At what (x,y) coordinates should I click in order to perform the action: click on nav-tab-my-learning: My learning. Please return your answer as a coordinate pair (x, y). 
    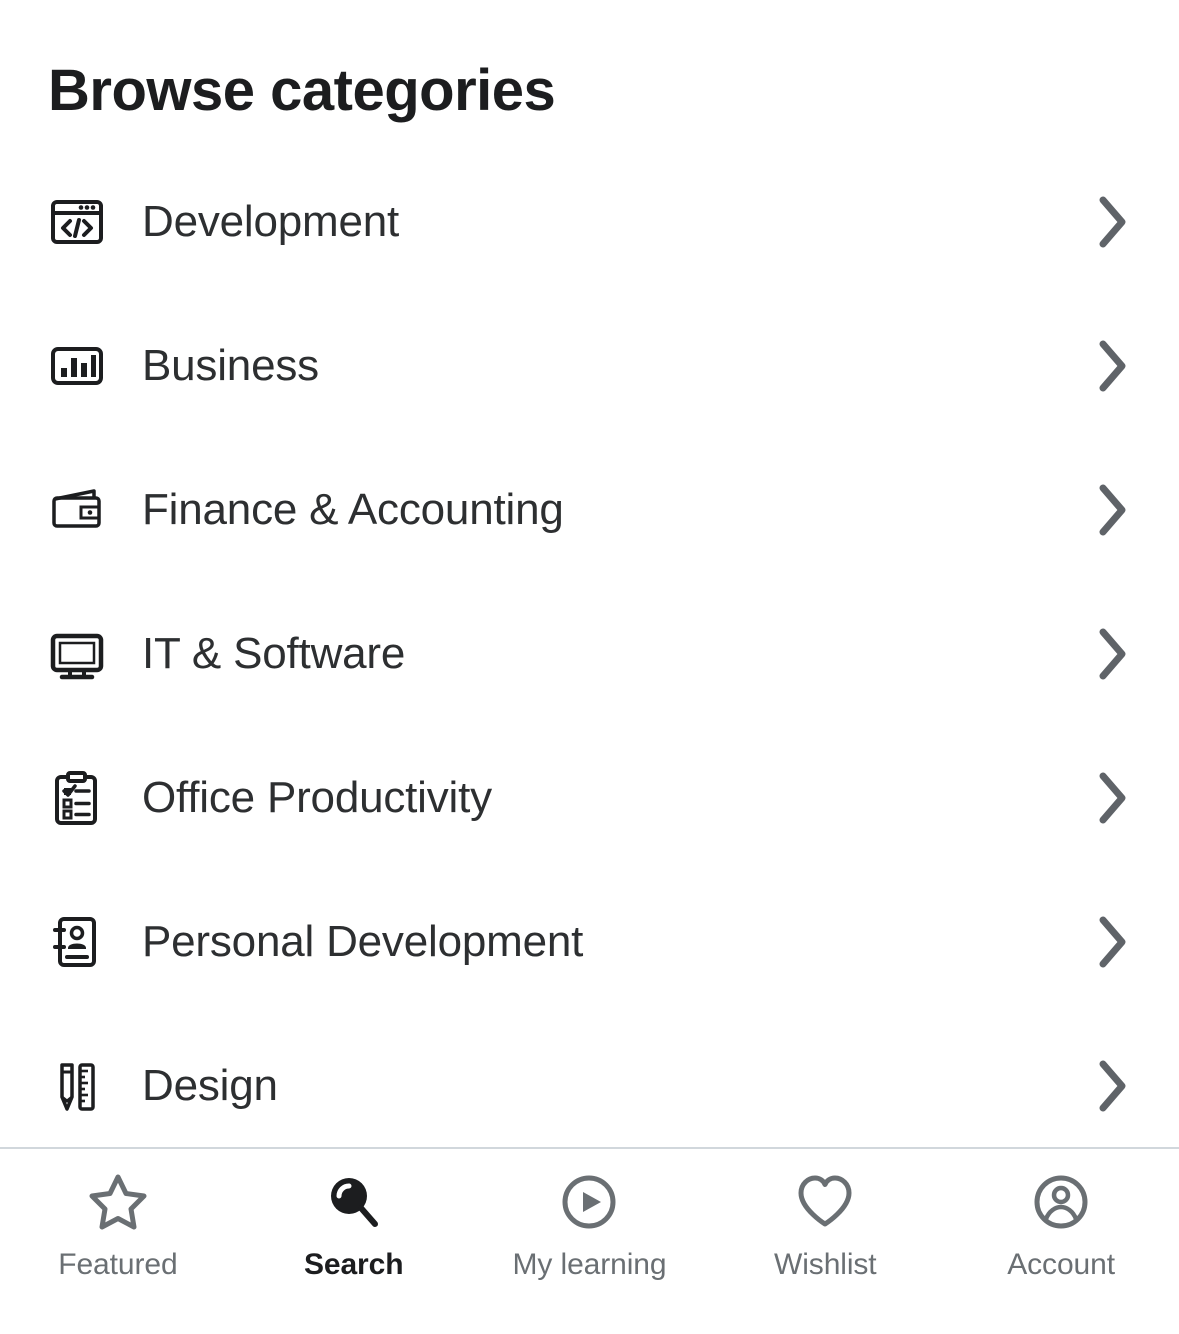
    Looking at the image, I should click on (590, 1227).